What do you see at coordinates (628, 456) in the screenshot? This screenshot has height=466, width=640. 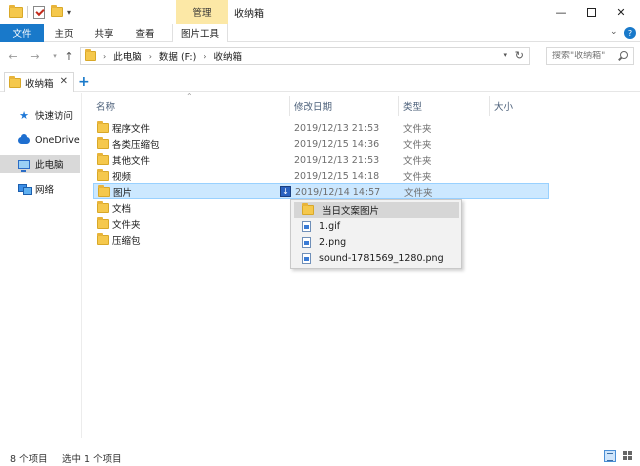 I see `large-icons-view-icon` at bounding box center [628, 456].